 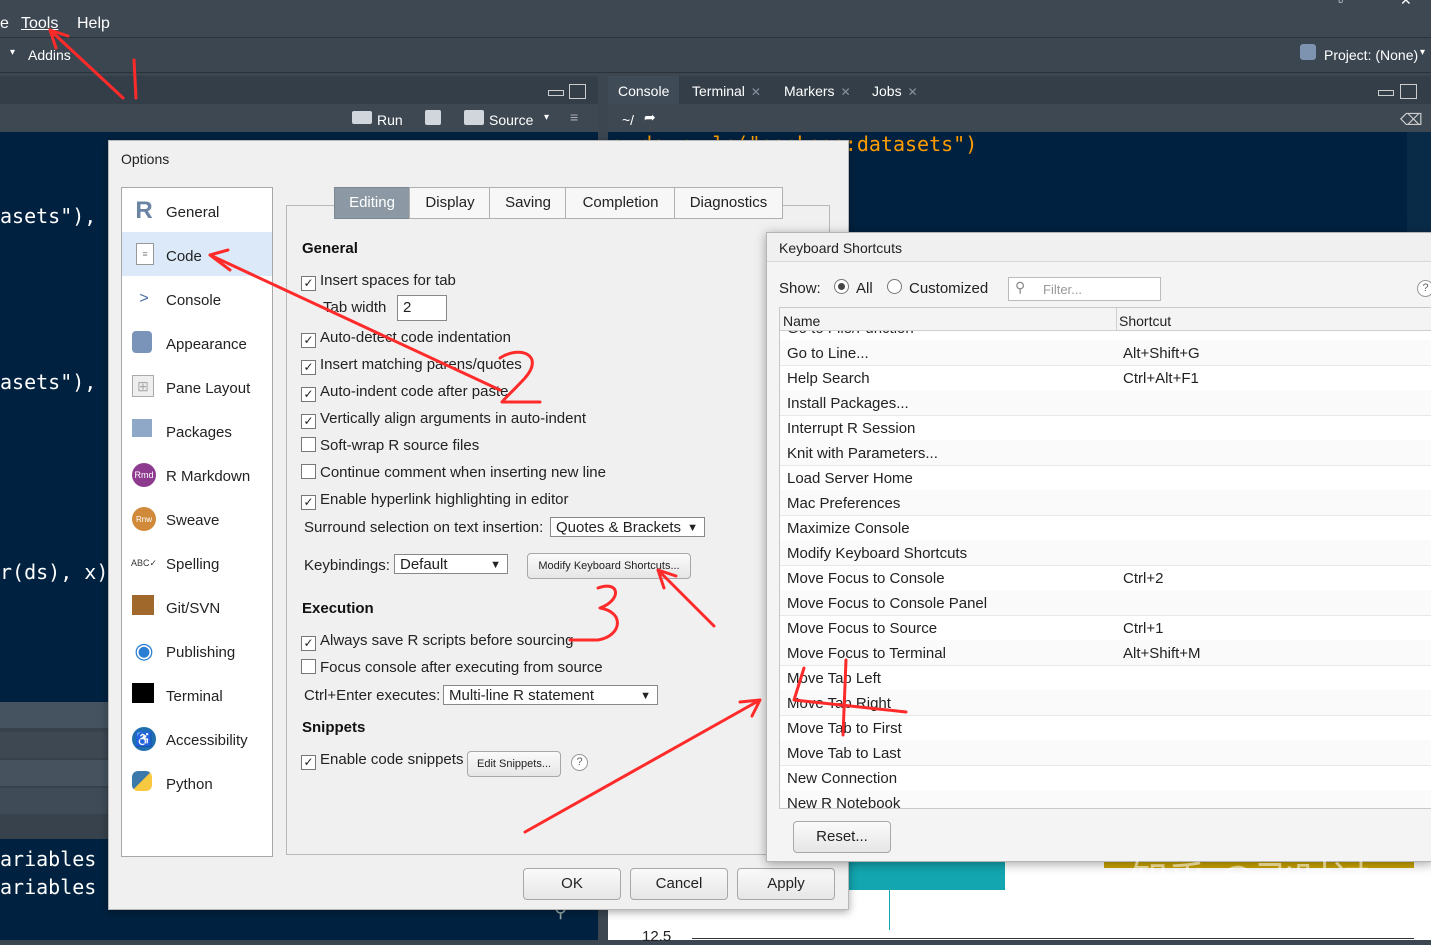 What do you see at coordinates (1340, 4) in the screenshot?
I see `maximize-icon: ▫` at bounding box center [1340, 4].